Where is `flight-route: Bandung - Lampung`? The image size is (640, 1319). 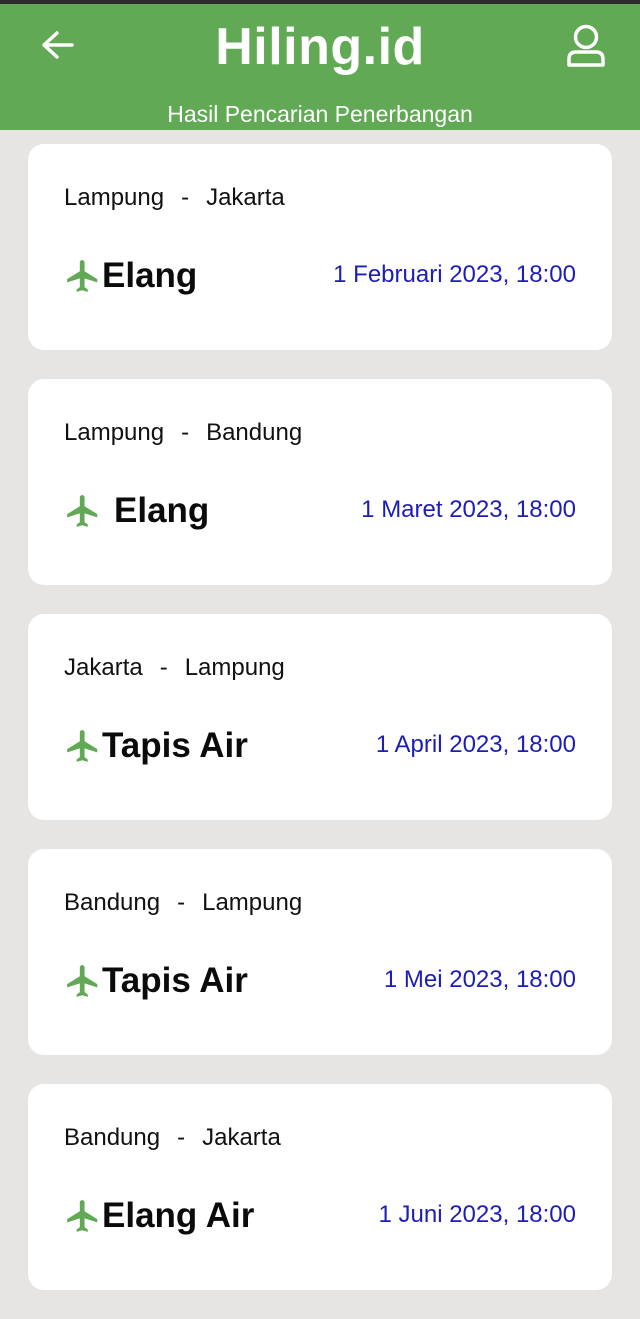
flight-route: Bandung - Lampung is located at coordinates (183, 903).